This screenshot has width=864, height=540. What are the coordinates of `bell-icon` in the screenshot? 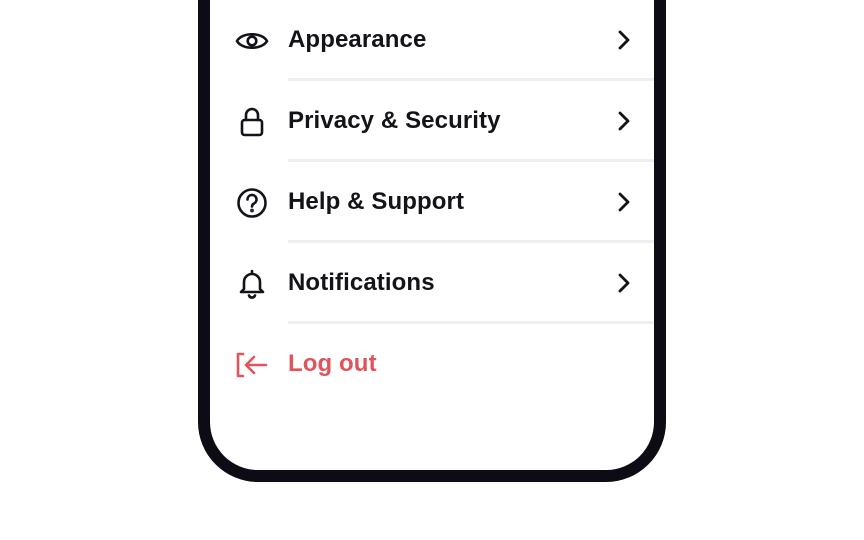 It's located at (252, 284).